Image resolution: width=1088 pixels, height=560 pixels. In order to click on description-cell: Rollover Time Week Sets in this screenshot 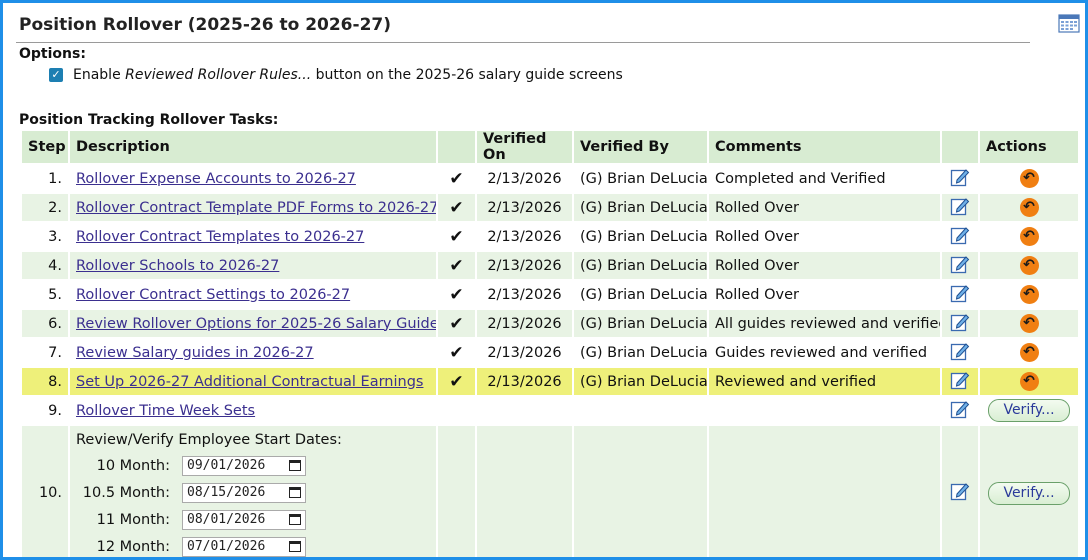, I will do `click(253, 410)`.